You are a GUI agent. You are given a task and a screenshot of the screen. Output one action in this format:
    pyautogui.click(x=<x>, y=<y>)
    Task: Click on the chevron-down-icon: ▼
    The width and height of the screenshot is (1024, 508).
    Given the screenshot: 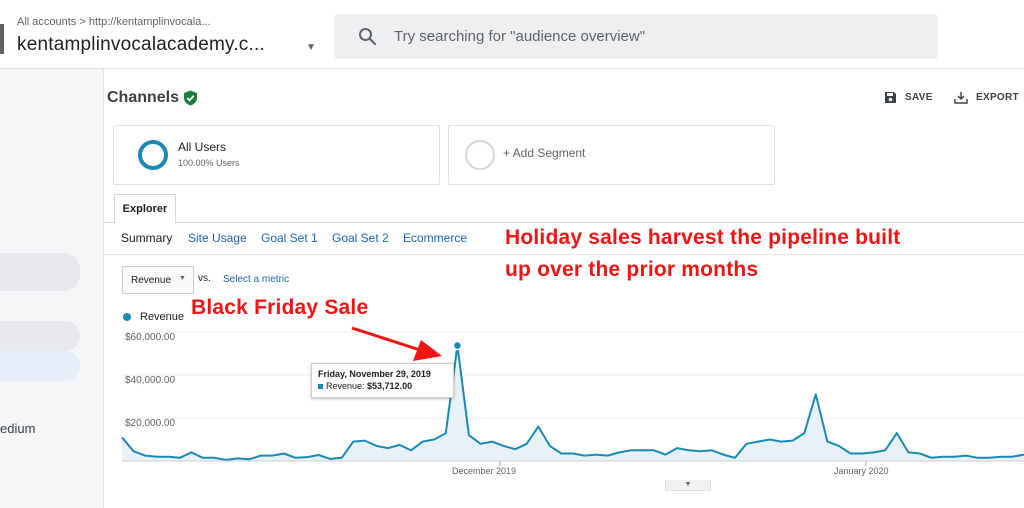 What is the action you would take?
    pyautogui.click(x=688, y=484)
    